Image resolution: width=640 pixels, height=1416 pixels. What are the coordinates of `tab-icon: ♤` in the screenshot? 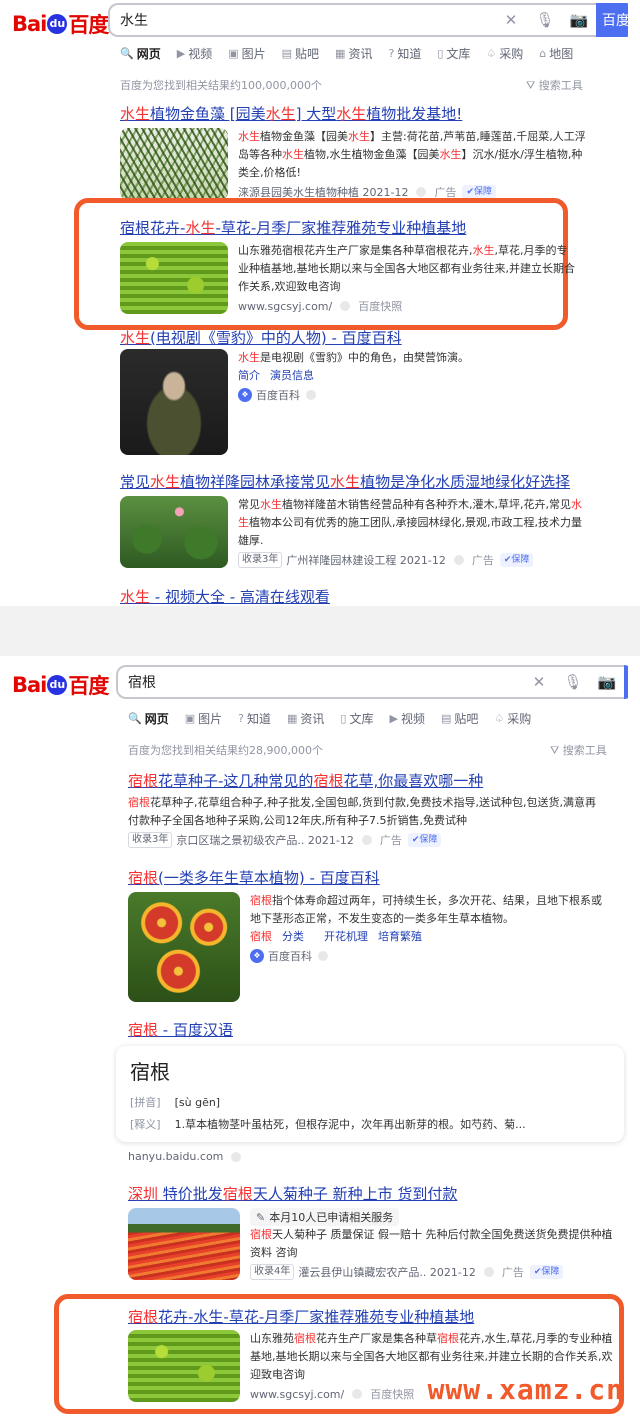 It's located at (499, 718).